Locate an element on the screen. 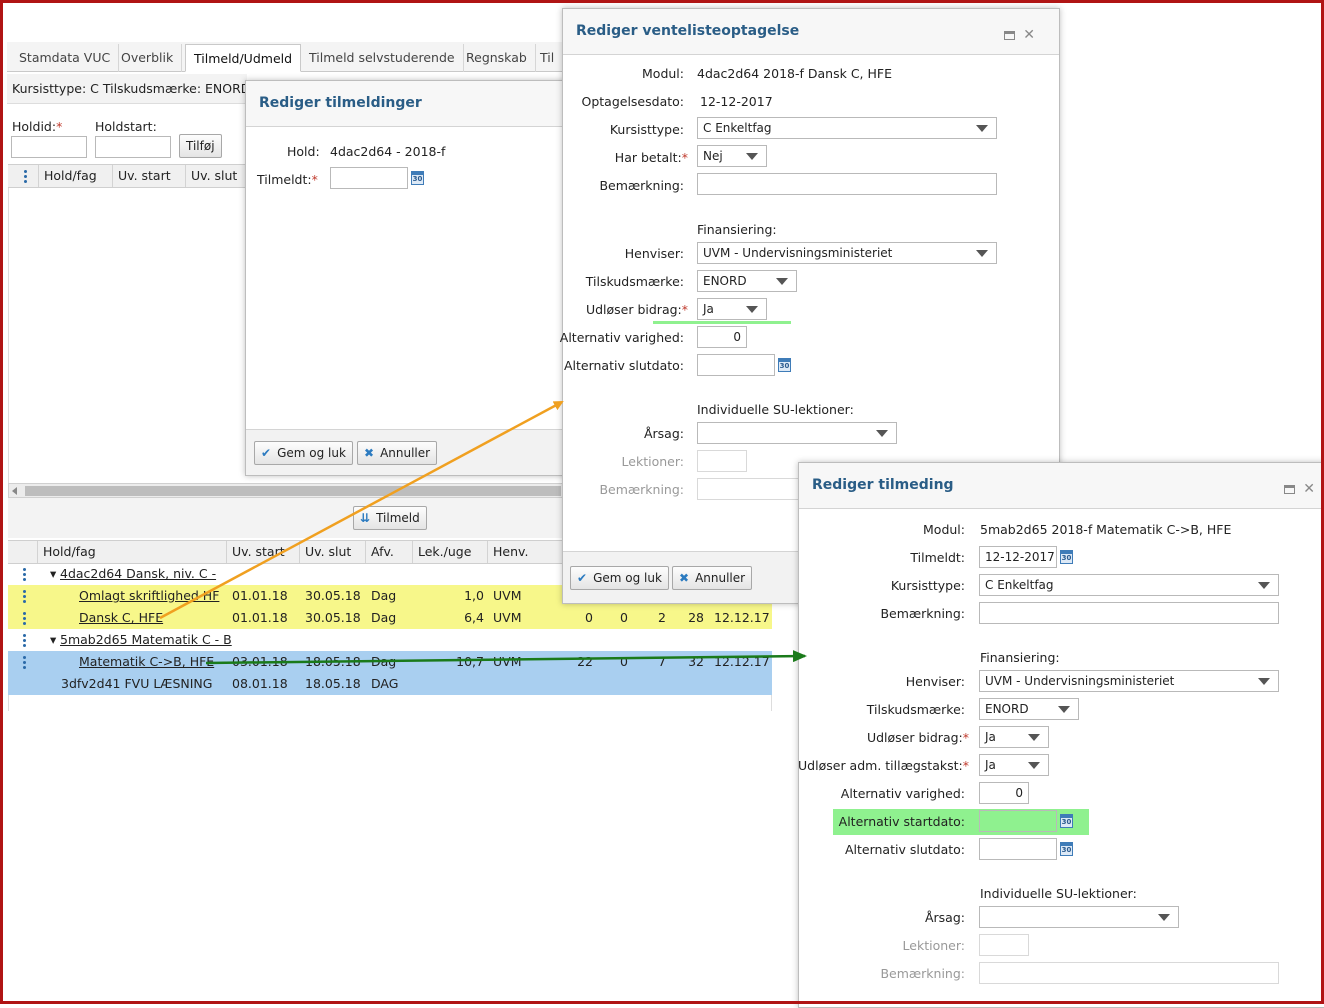 The height and width of the screenshot is (1008, 1324). tab-tilmeld-udmeld: Tilmeld/Udmeld is located at coordinates (243, 58).